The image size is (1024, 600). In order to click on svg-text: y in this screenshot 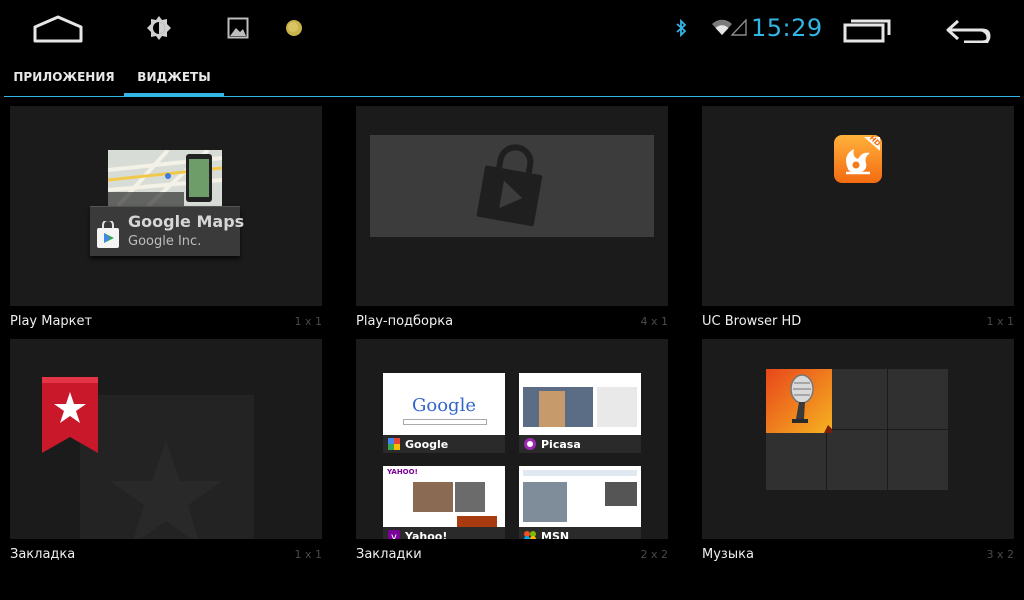, I will do `click(394, 535)`.